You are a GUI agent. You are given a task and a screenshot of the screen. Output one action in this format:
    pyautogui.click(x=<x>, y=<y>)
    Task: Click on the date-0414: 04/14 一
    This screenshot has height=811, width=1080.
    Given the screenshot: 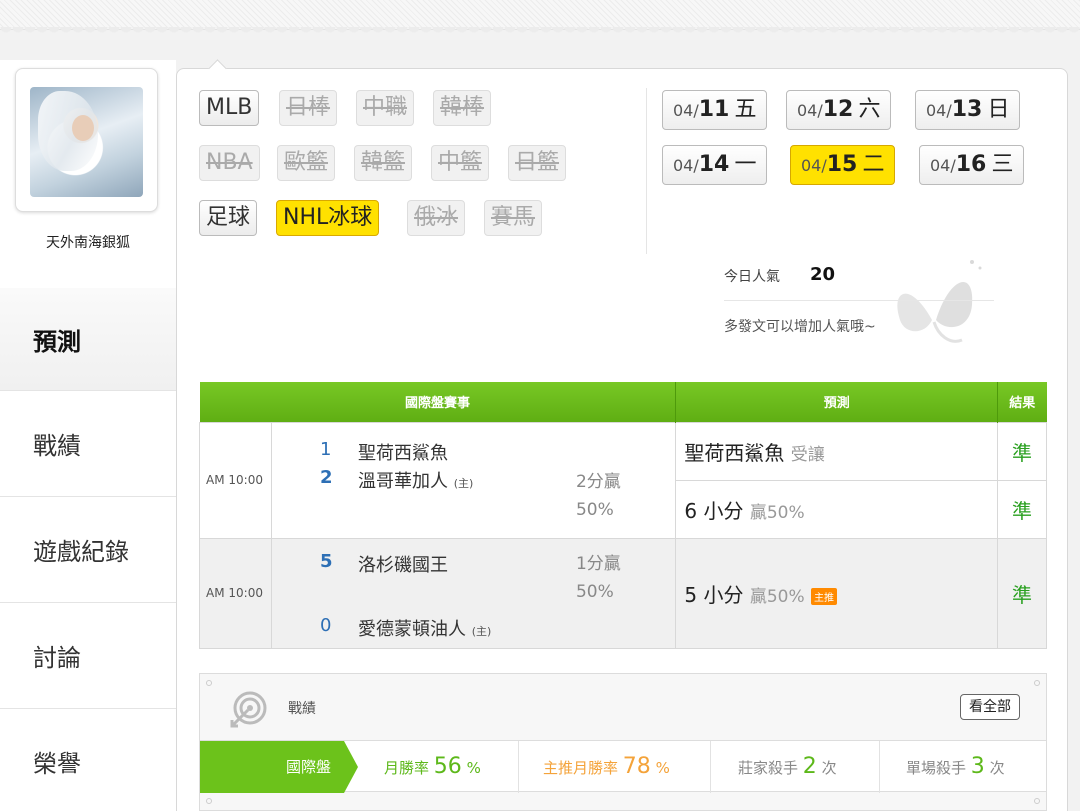 What is the action you would take?
    pyautogui.click(x=715, y=165)
    